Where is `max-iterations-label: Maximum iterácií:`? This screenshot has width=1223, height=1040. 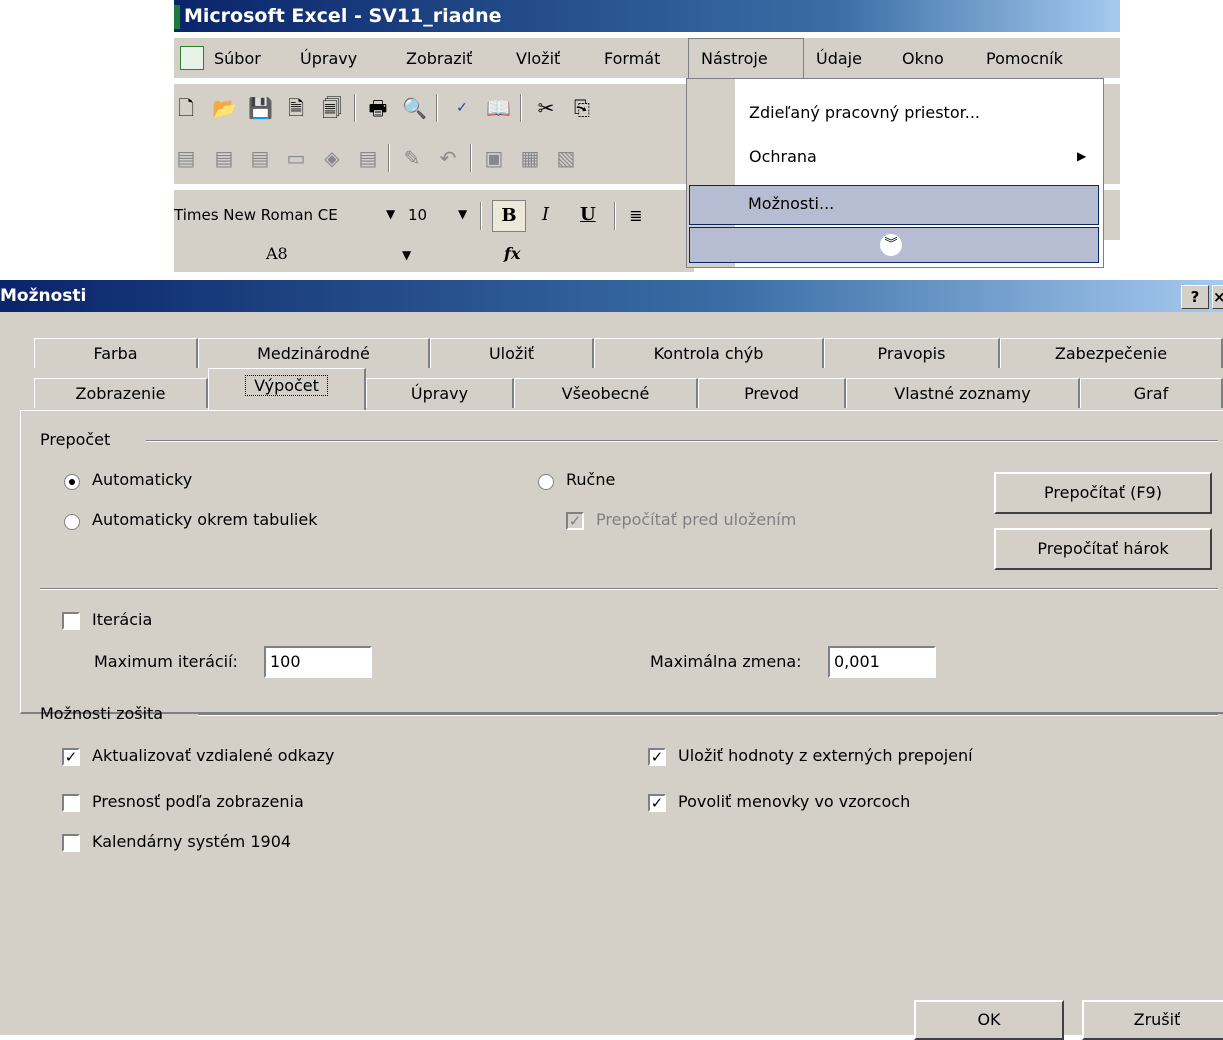 max-iterations-label: Maximum iterácií: is located at coordinates (166, 661).